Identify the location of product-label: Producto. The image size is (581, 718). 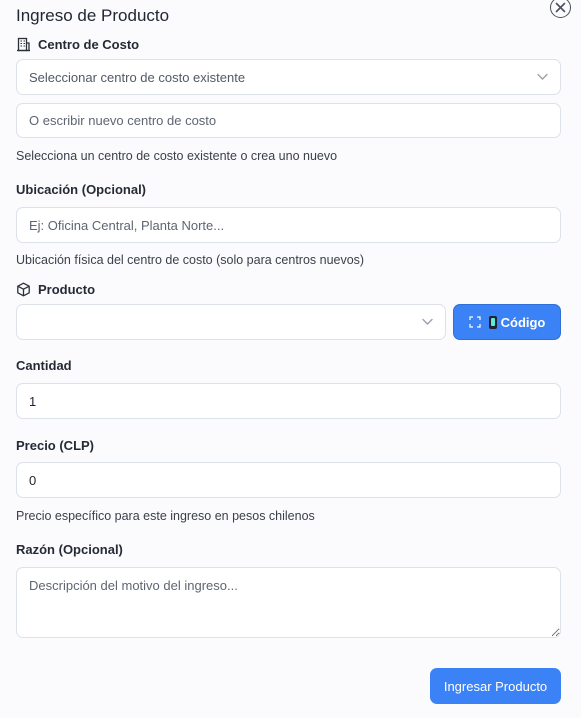
(67, 289).